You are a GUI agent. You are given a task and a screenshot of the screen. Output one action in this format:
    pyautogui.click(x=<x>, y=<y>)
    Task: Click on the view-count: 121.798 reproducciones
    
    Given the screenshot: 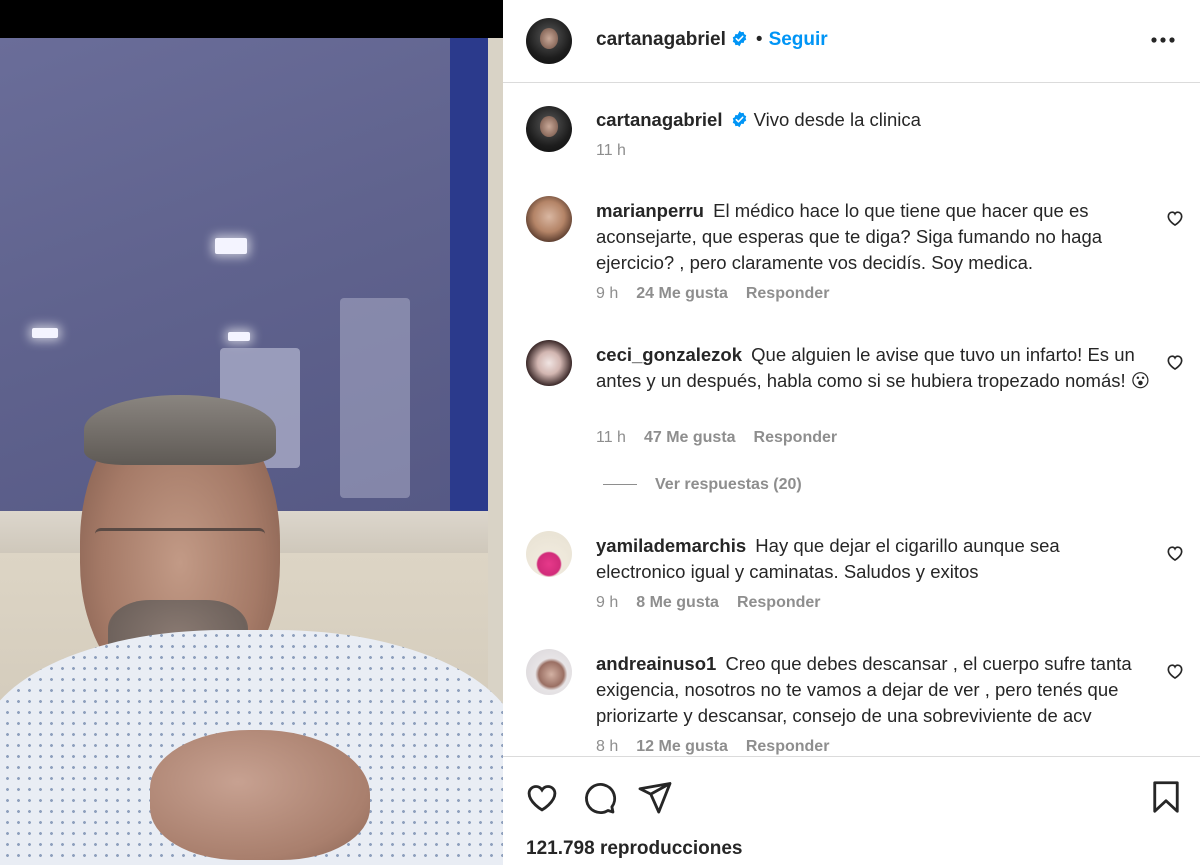 What is the action you would take?
    pyautogui.click(x=634, y=849)
    